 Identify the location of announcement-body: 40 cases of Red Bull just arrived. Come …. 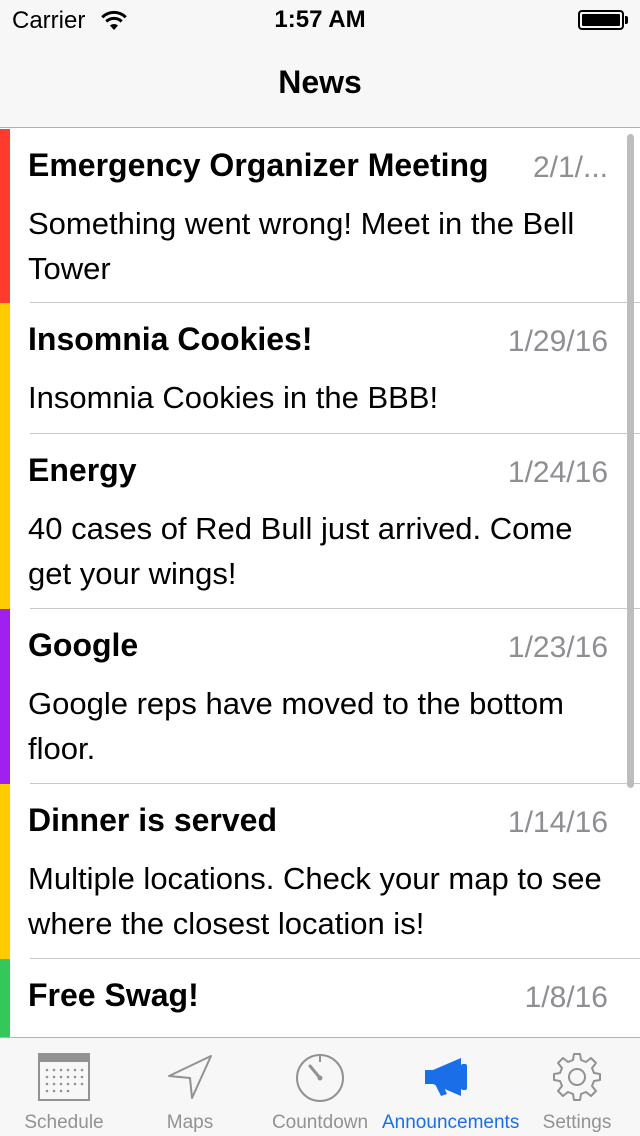
(300, 551).